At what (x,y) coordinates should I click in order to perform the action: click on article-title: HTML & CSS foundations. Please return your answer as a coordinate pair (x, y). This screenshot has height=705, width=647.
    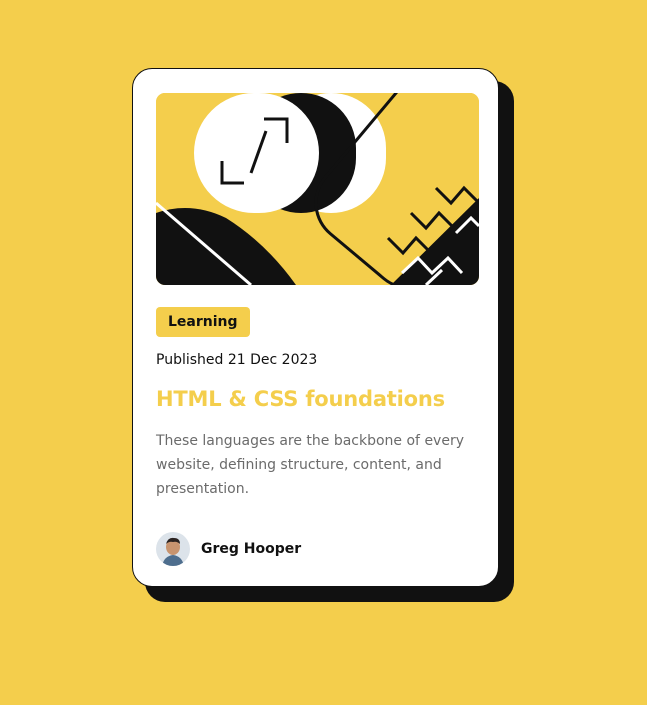
    Looking at the image, I should click on (300, 399).